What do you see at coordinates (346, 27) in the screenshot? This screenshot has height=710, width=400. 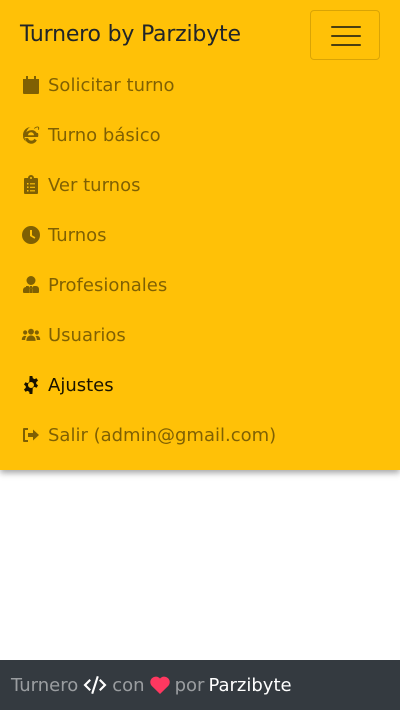 I see `hamburger-icon` at bounding box center [346, 27].